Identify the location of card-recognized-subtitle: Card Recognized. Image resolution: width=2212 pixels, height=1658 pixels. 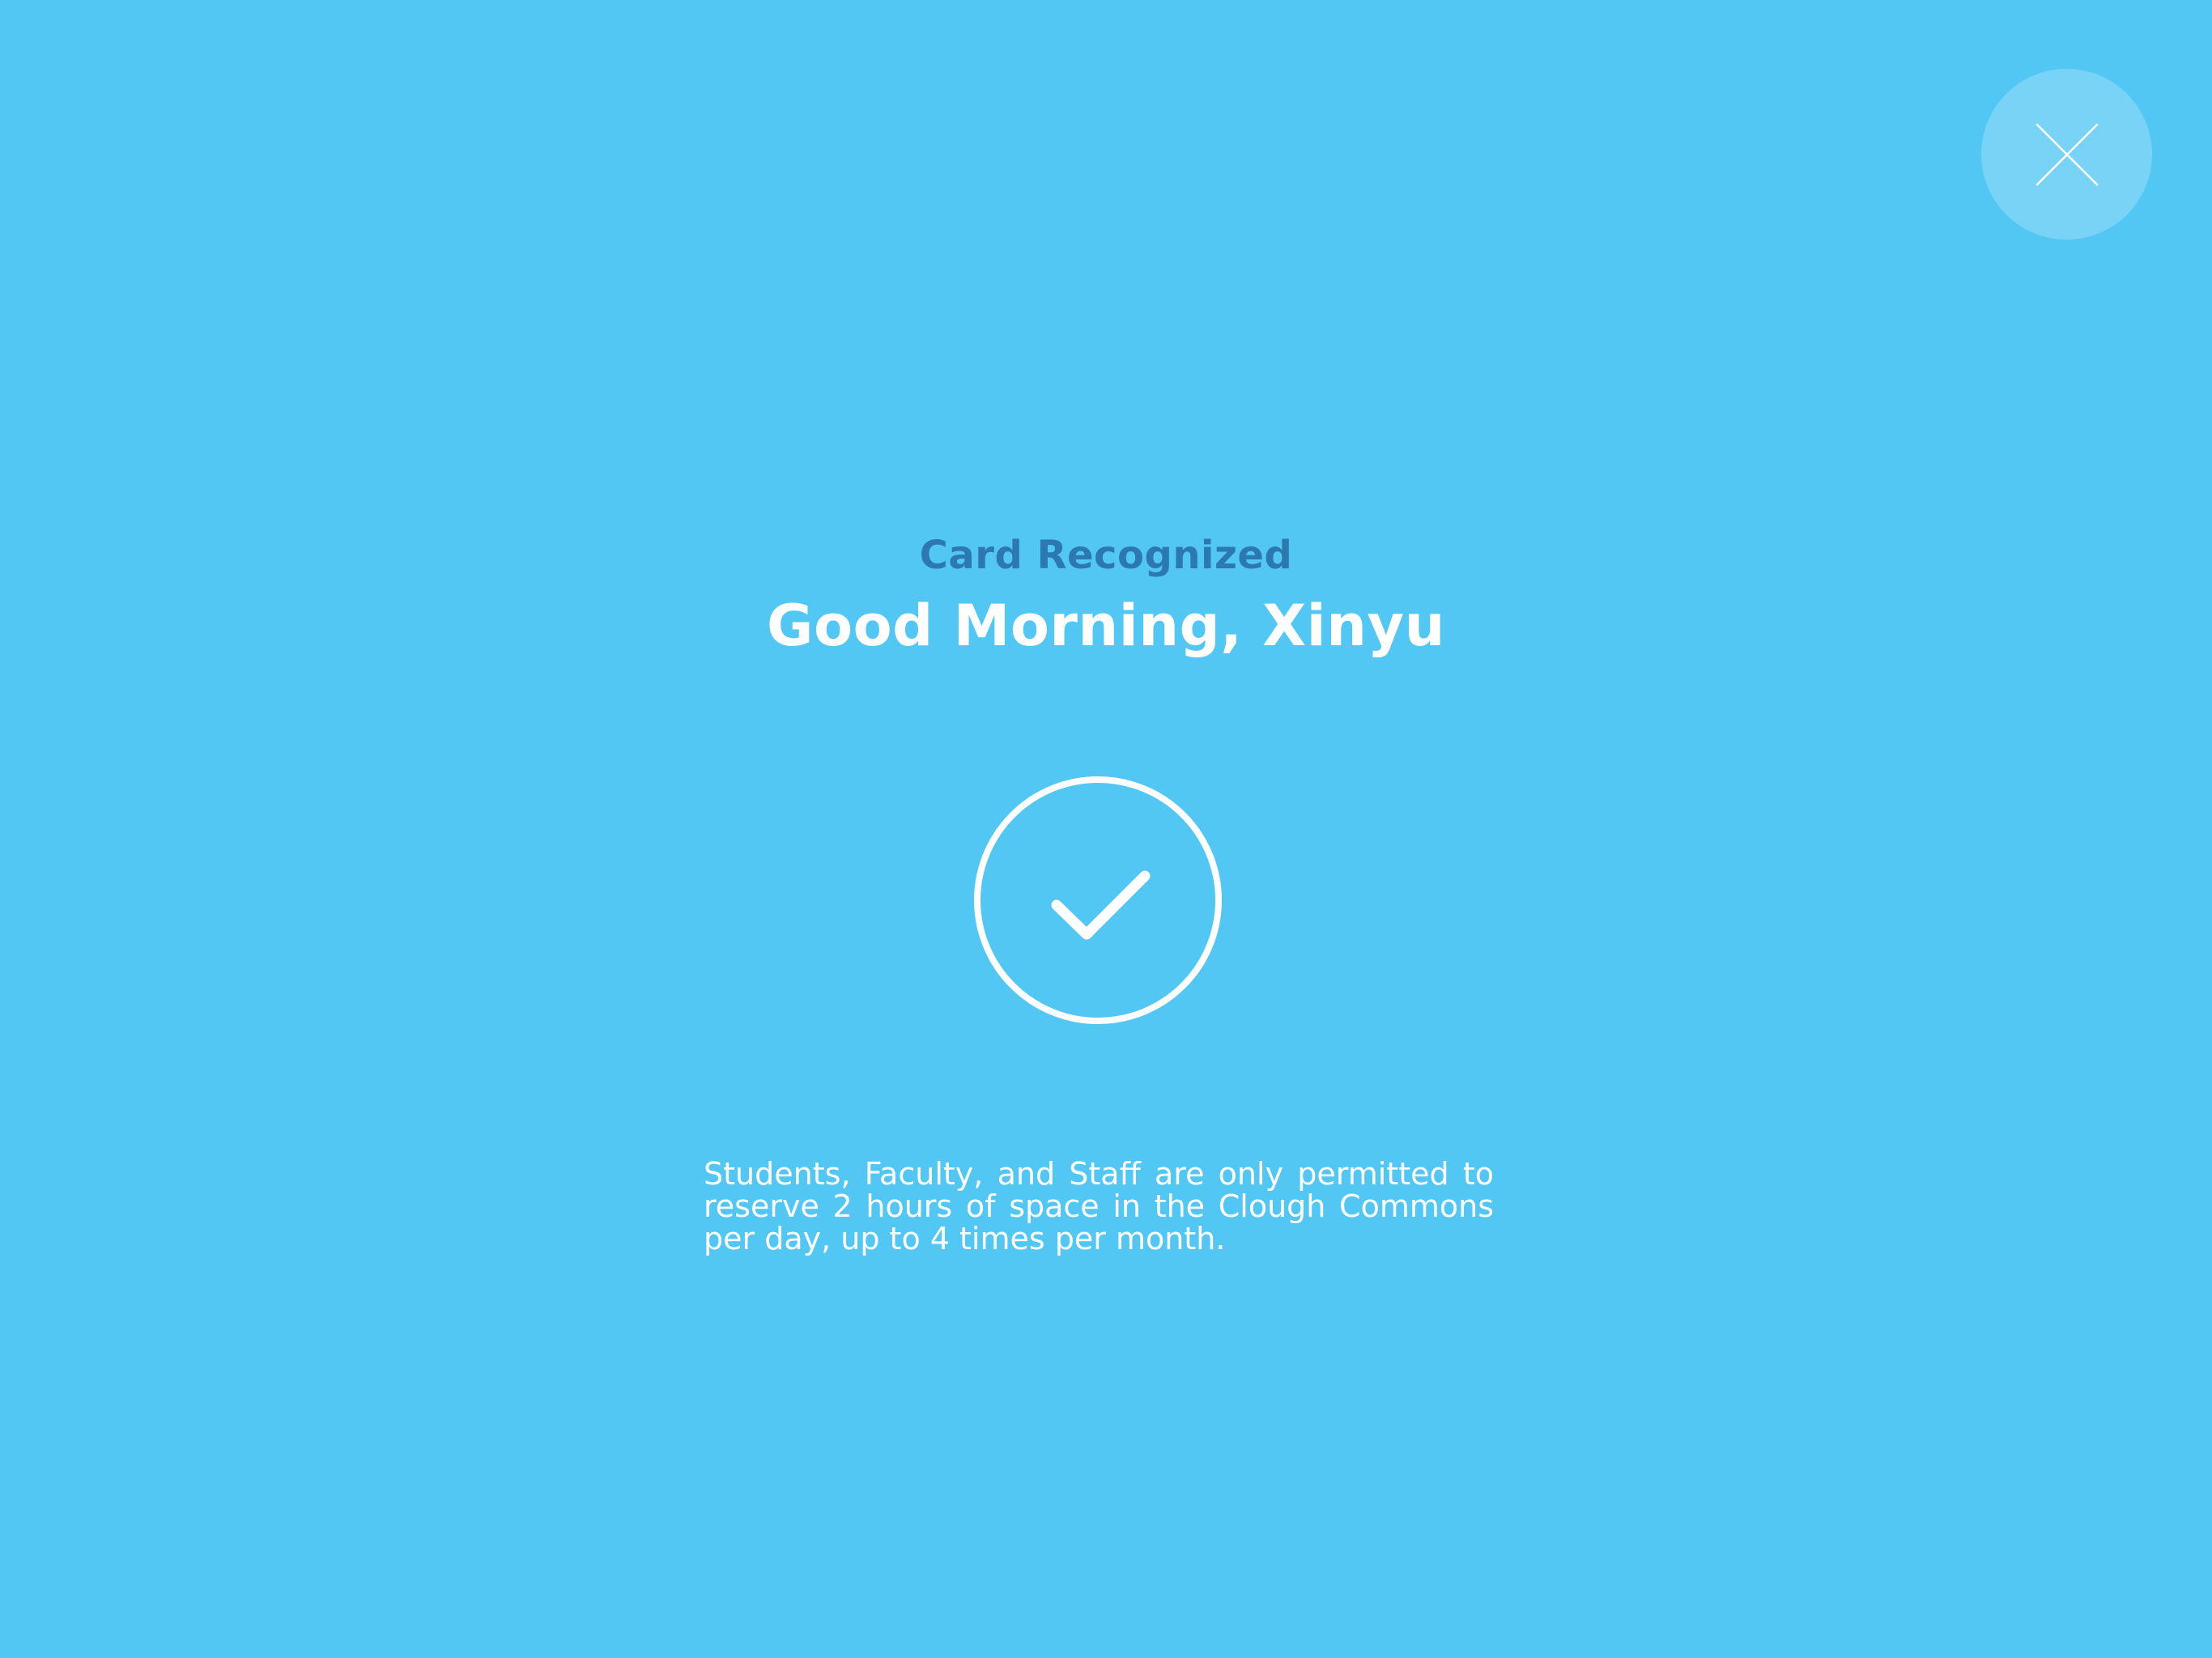
(1106, 555).